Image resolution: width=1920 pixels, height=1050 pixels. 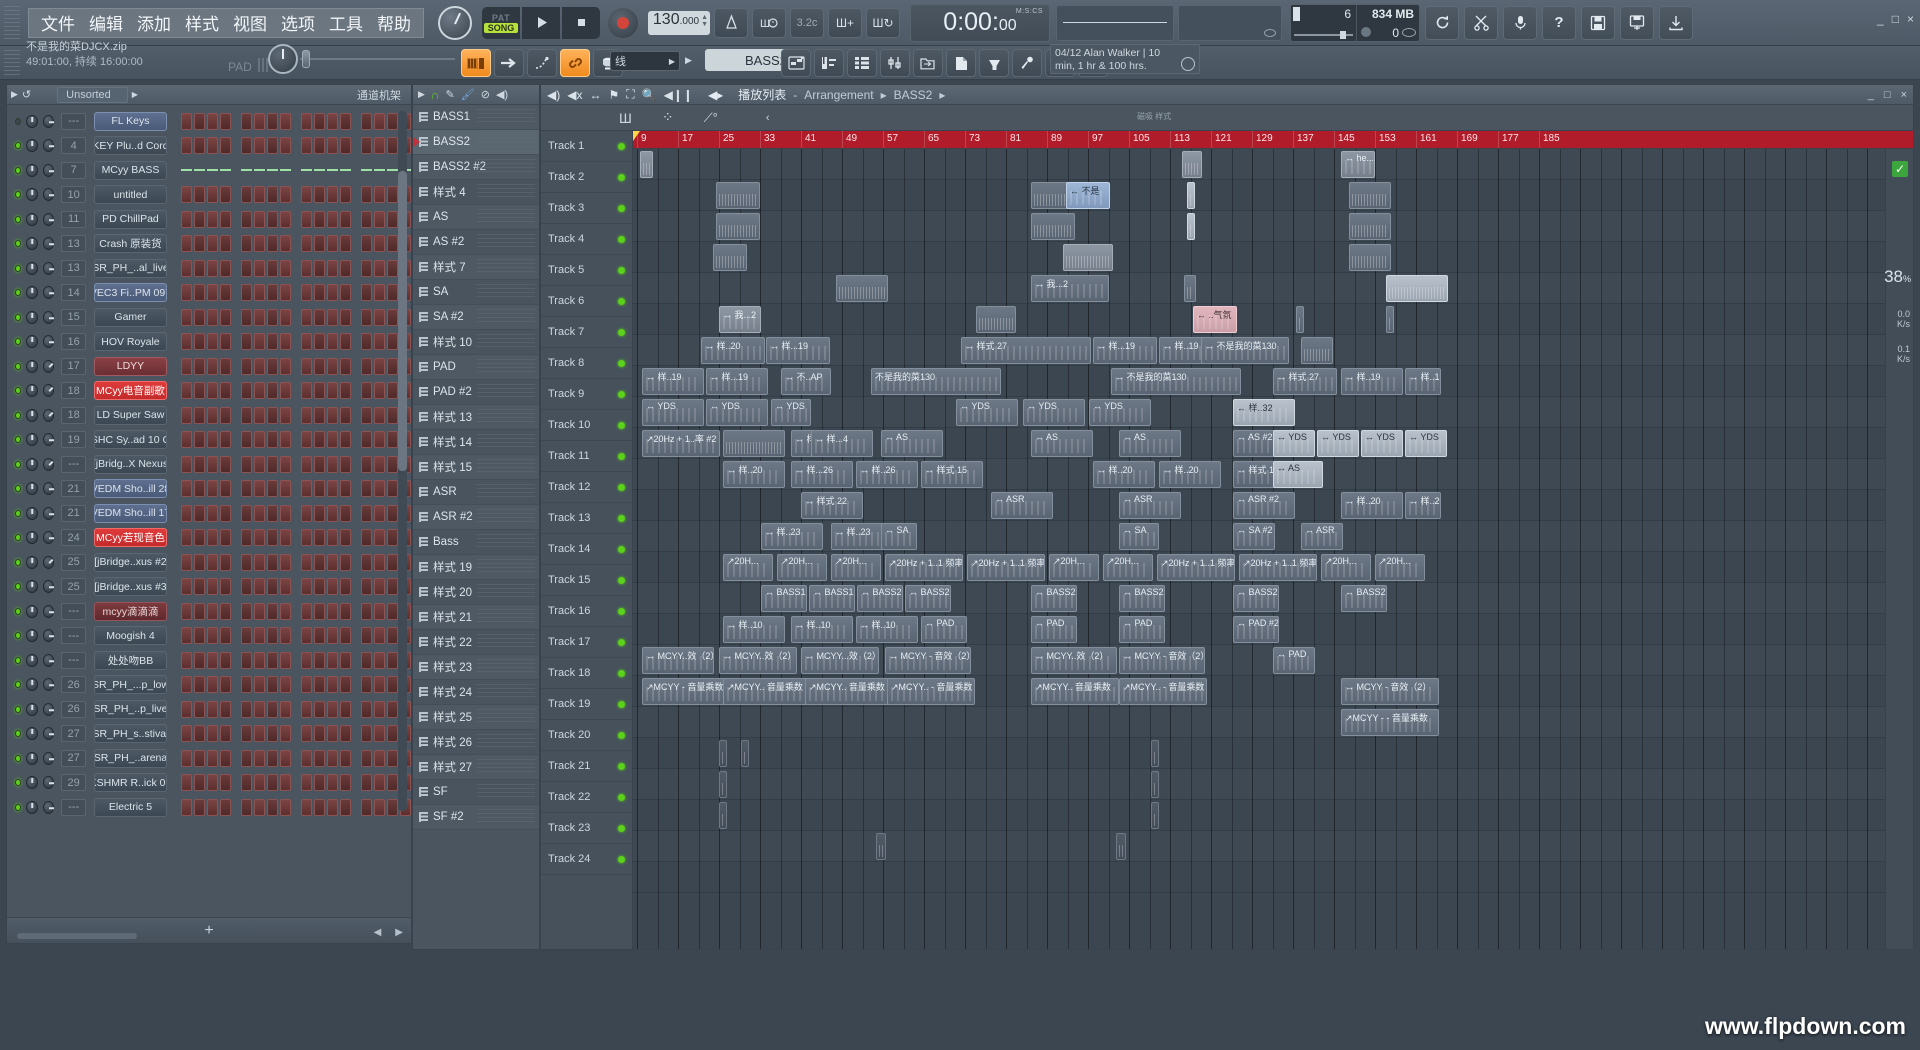 I want to click on step-sequencer-icon, so click(x=476, y=63).